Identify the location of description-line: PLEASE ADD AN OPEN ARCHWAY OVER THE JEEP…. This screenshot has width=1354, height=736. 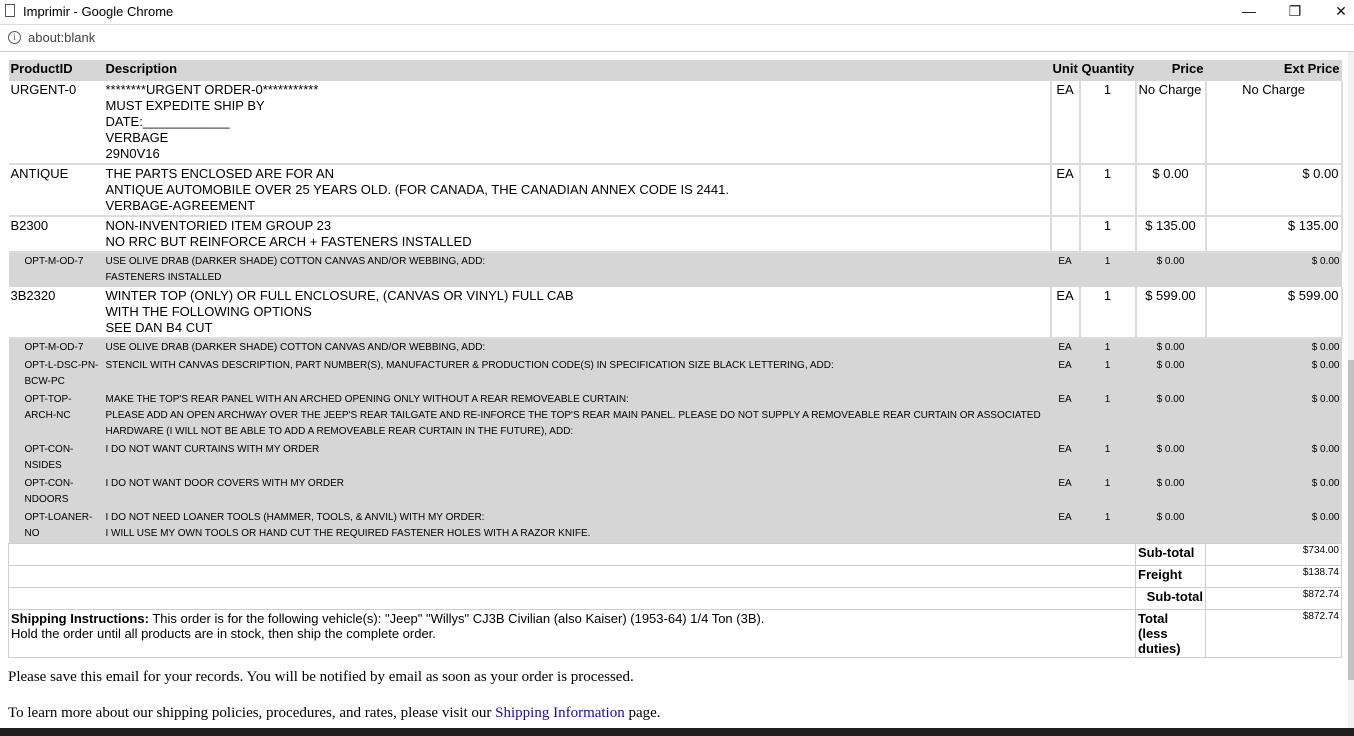
(573, 423).